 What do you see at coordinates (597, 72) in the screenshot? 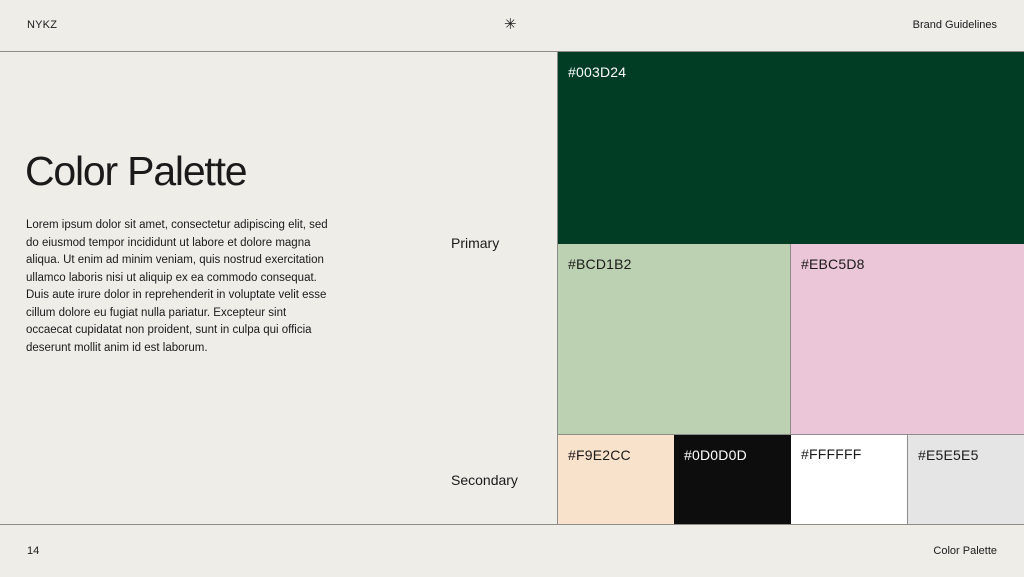
I see `swatch-hex-label: #003D24` at bounding box center [597, 72].